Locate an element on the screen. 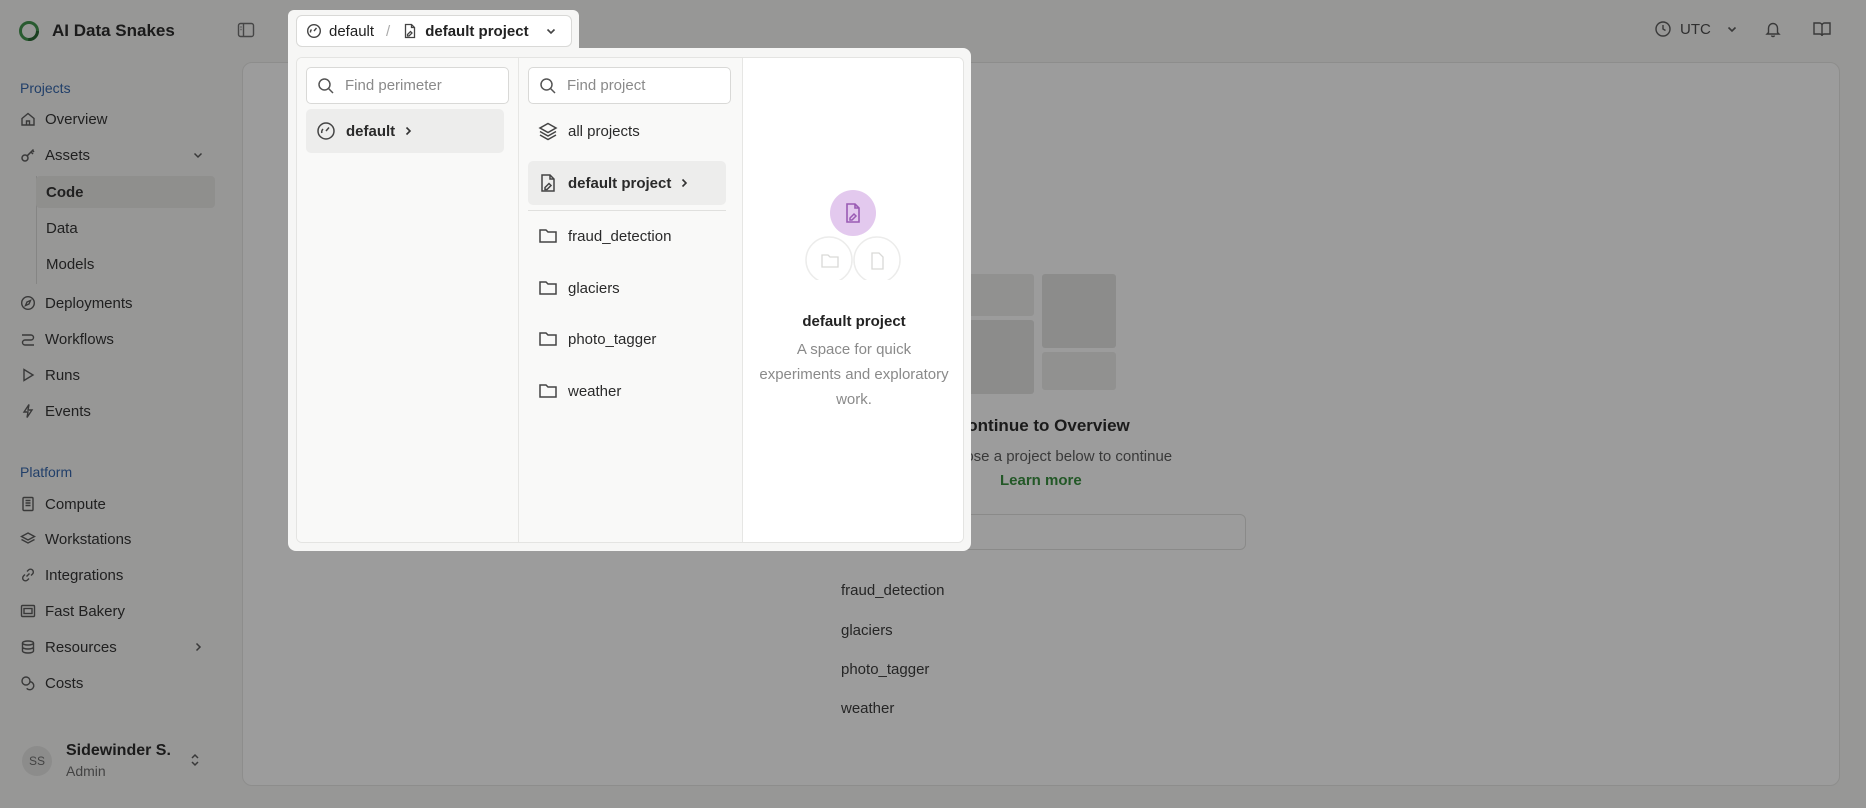 The image size is (1866, 808). layers-icon is located at coordinates (548, 131).